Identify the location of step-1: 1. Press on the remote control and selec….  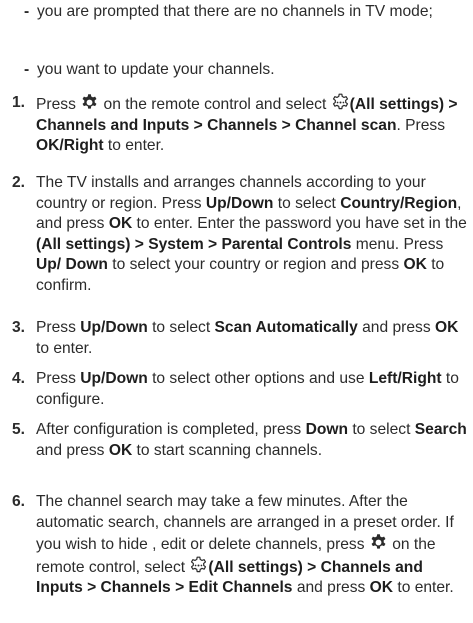
(236, 125).